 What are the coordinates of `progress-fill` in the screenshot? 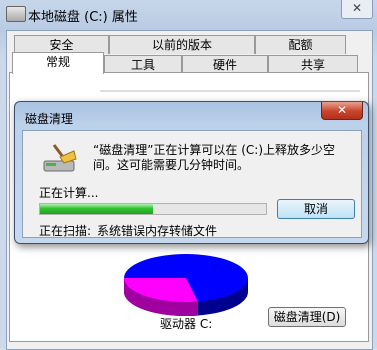 It's located at (96, 209).